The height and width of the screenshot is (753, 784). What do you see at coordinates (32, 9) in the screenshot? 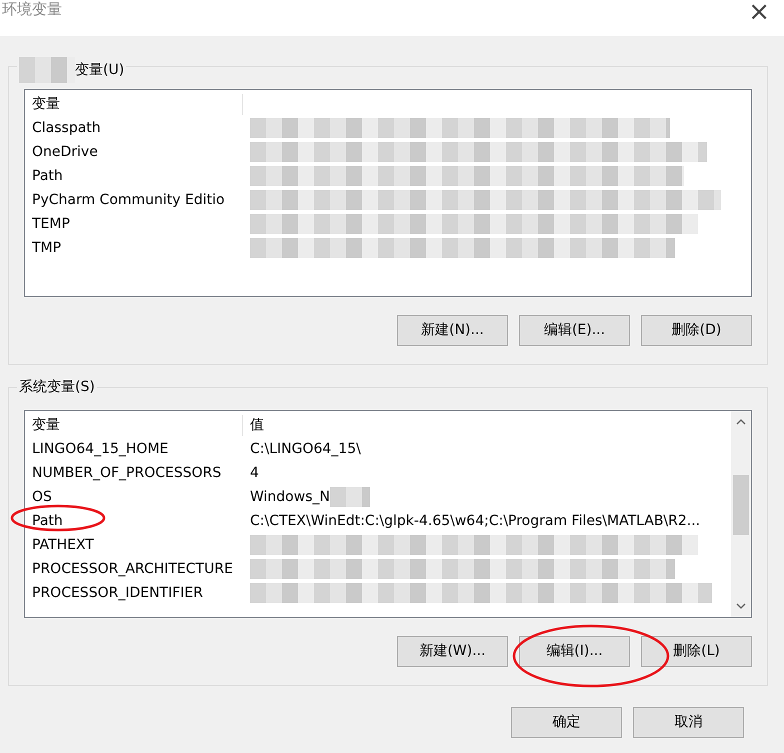
I see `window-title: 环境变量` at bounding box center [32, 9].